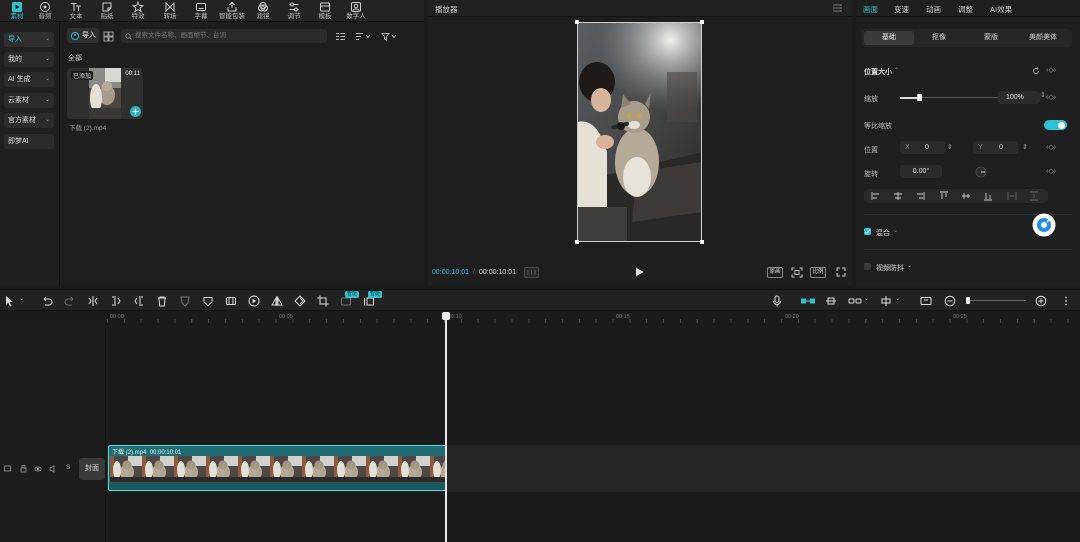 This screenshot has height=542, width=1080. I want to click on blend-checkbox, so click(867, 231).